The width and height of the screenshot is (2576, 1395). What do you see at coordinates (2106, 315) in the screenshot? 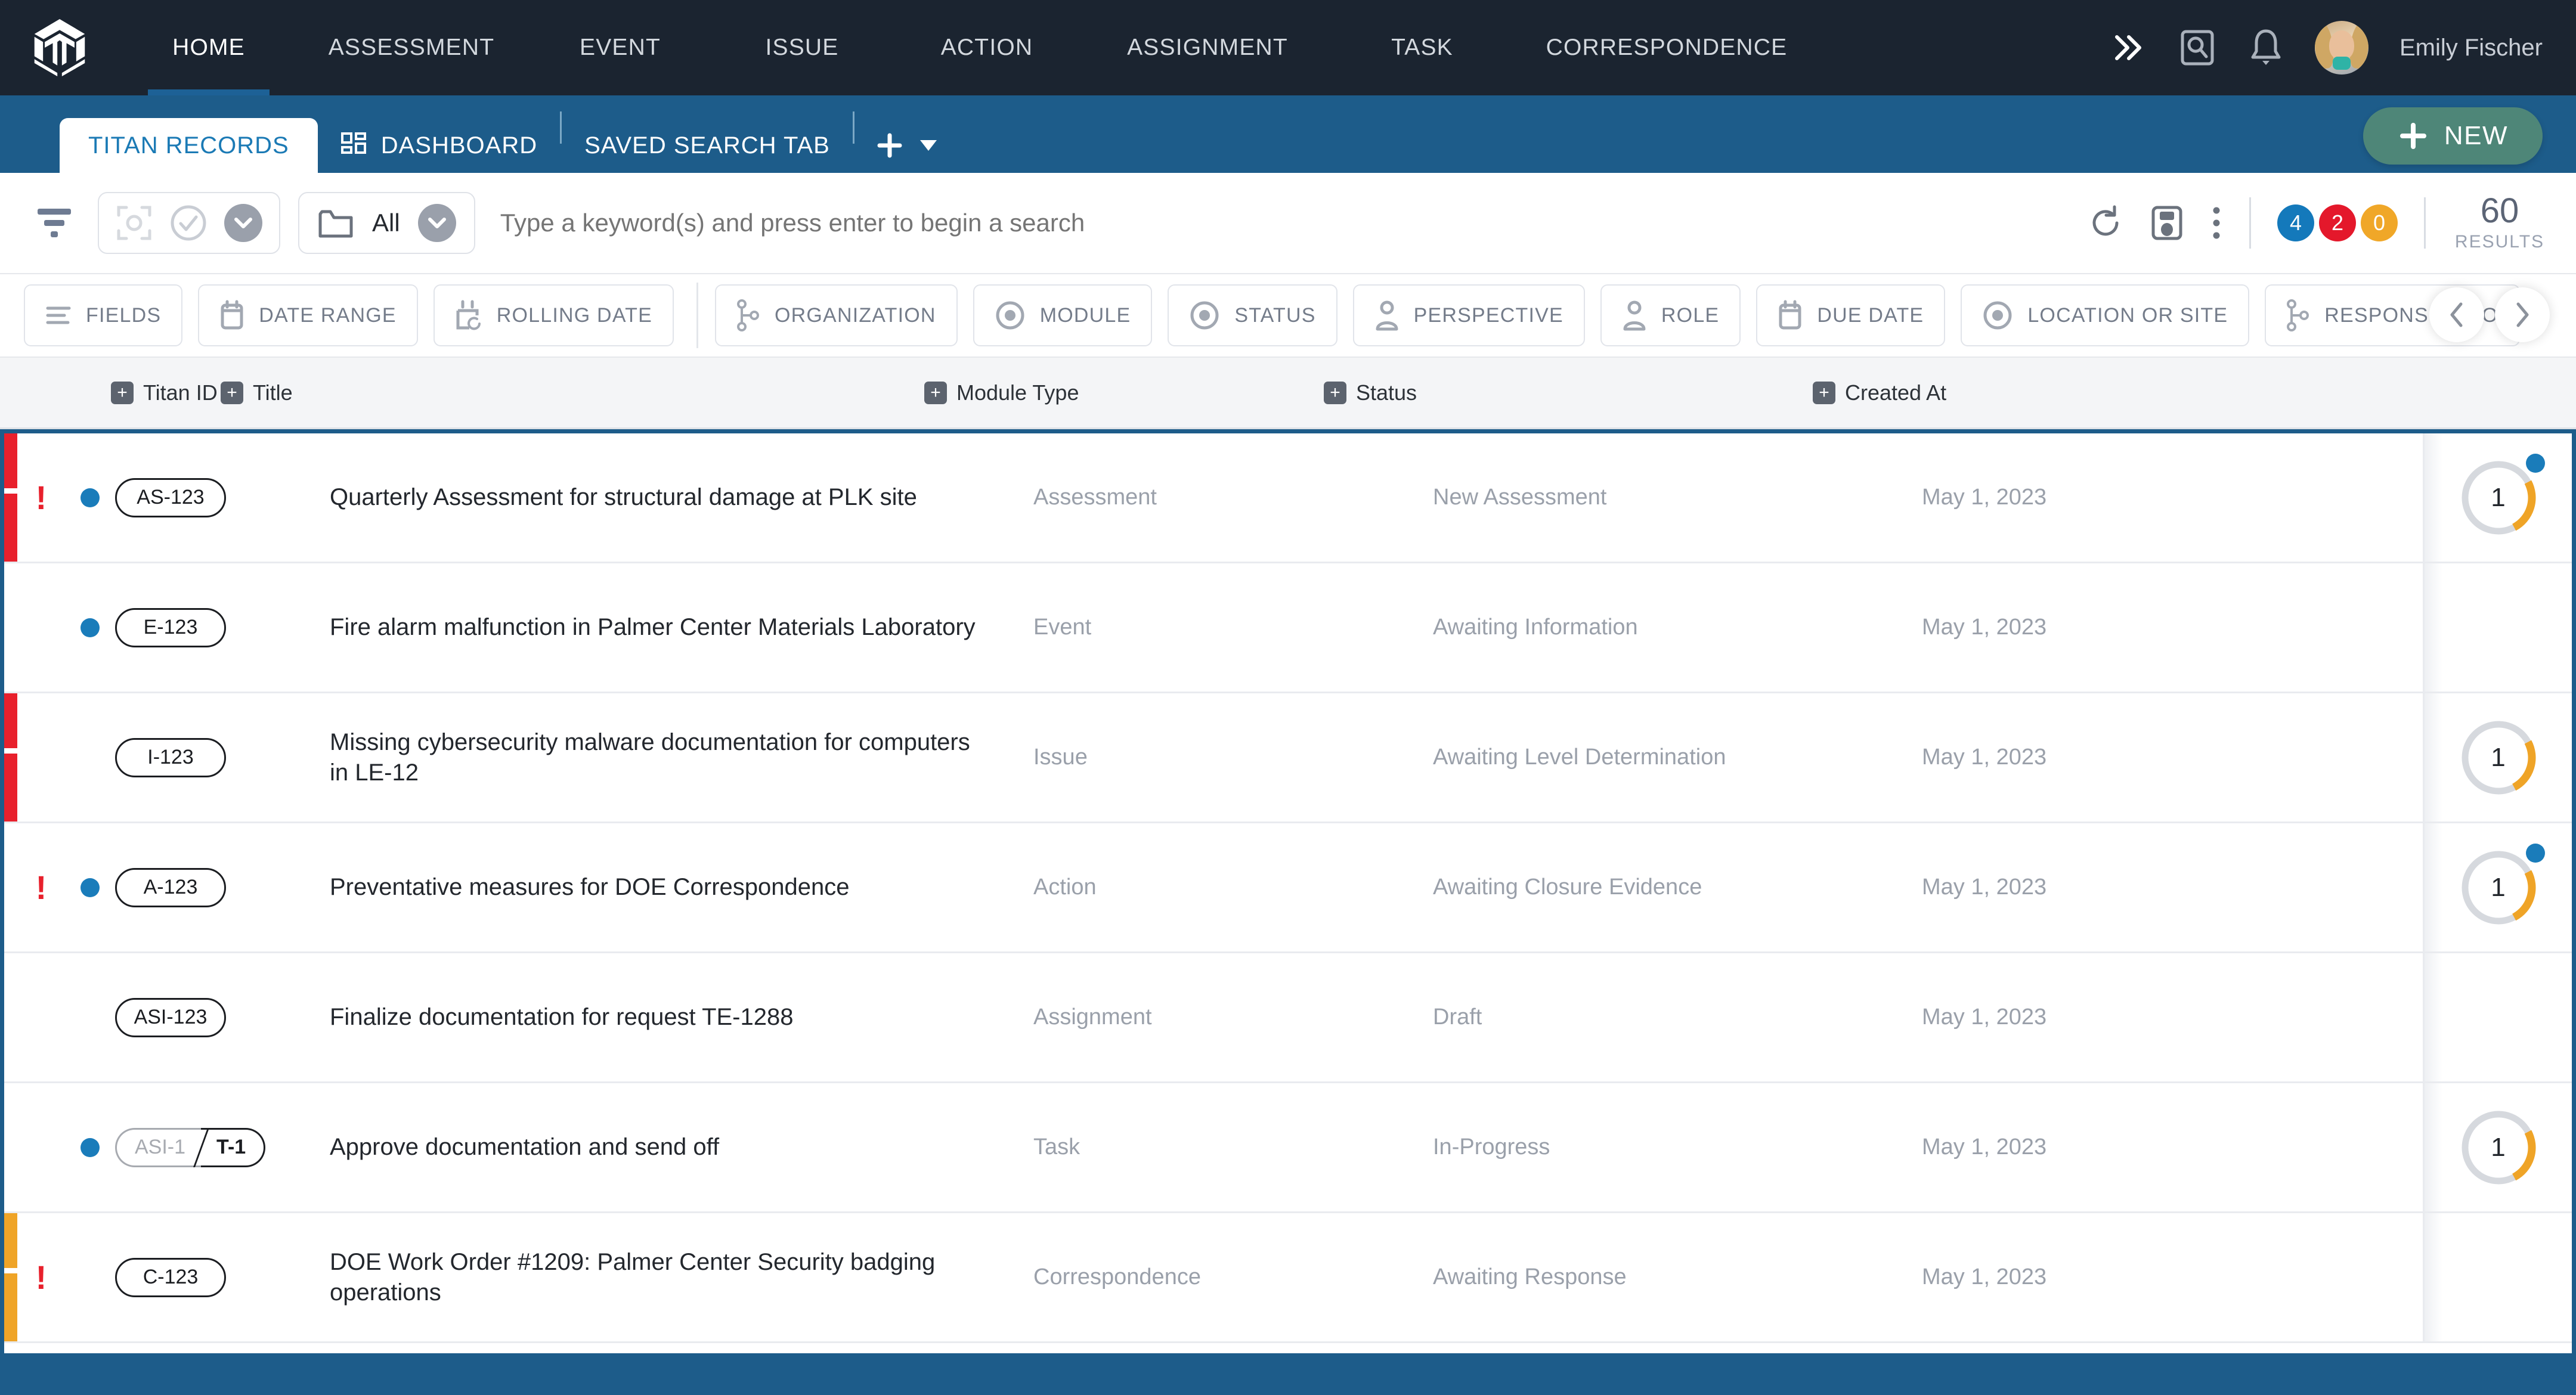
I see `chip-location-or-site: LOCATION OR SITE` at bounding box center [2106, 315].